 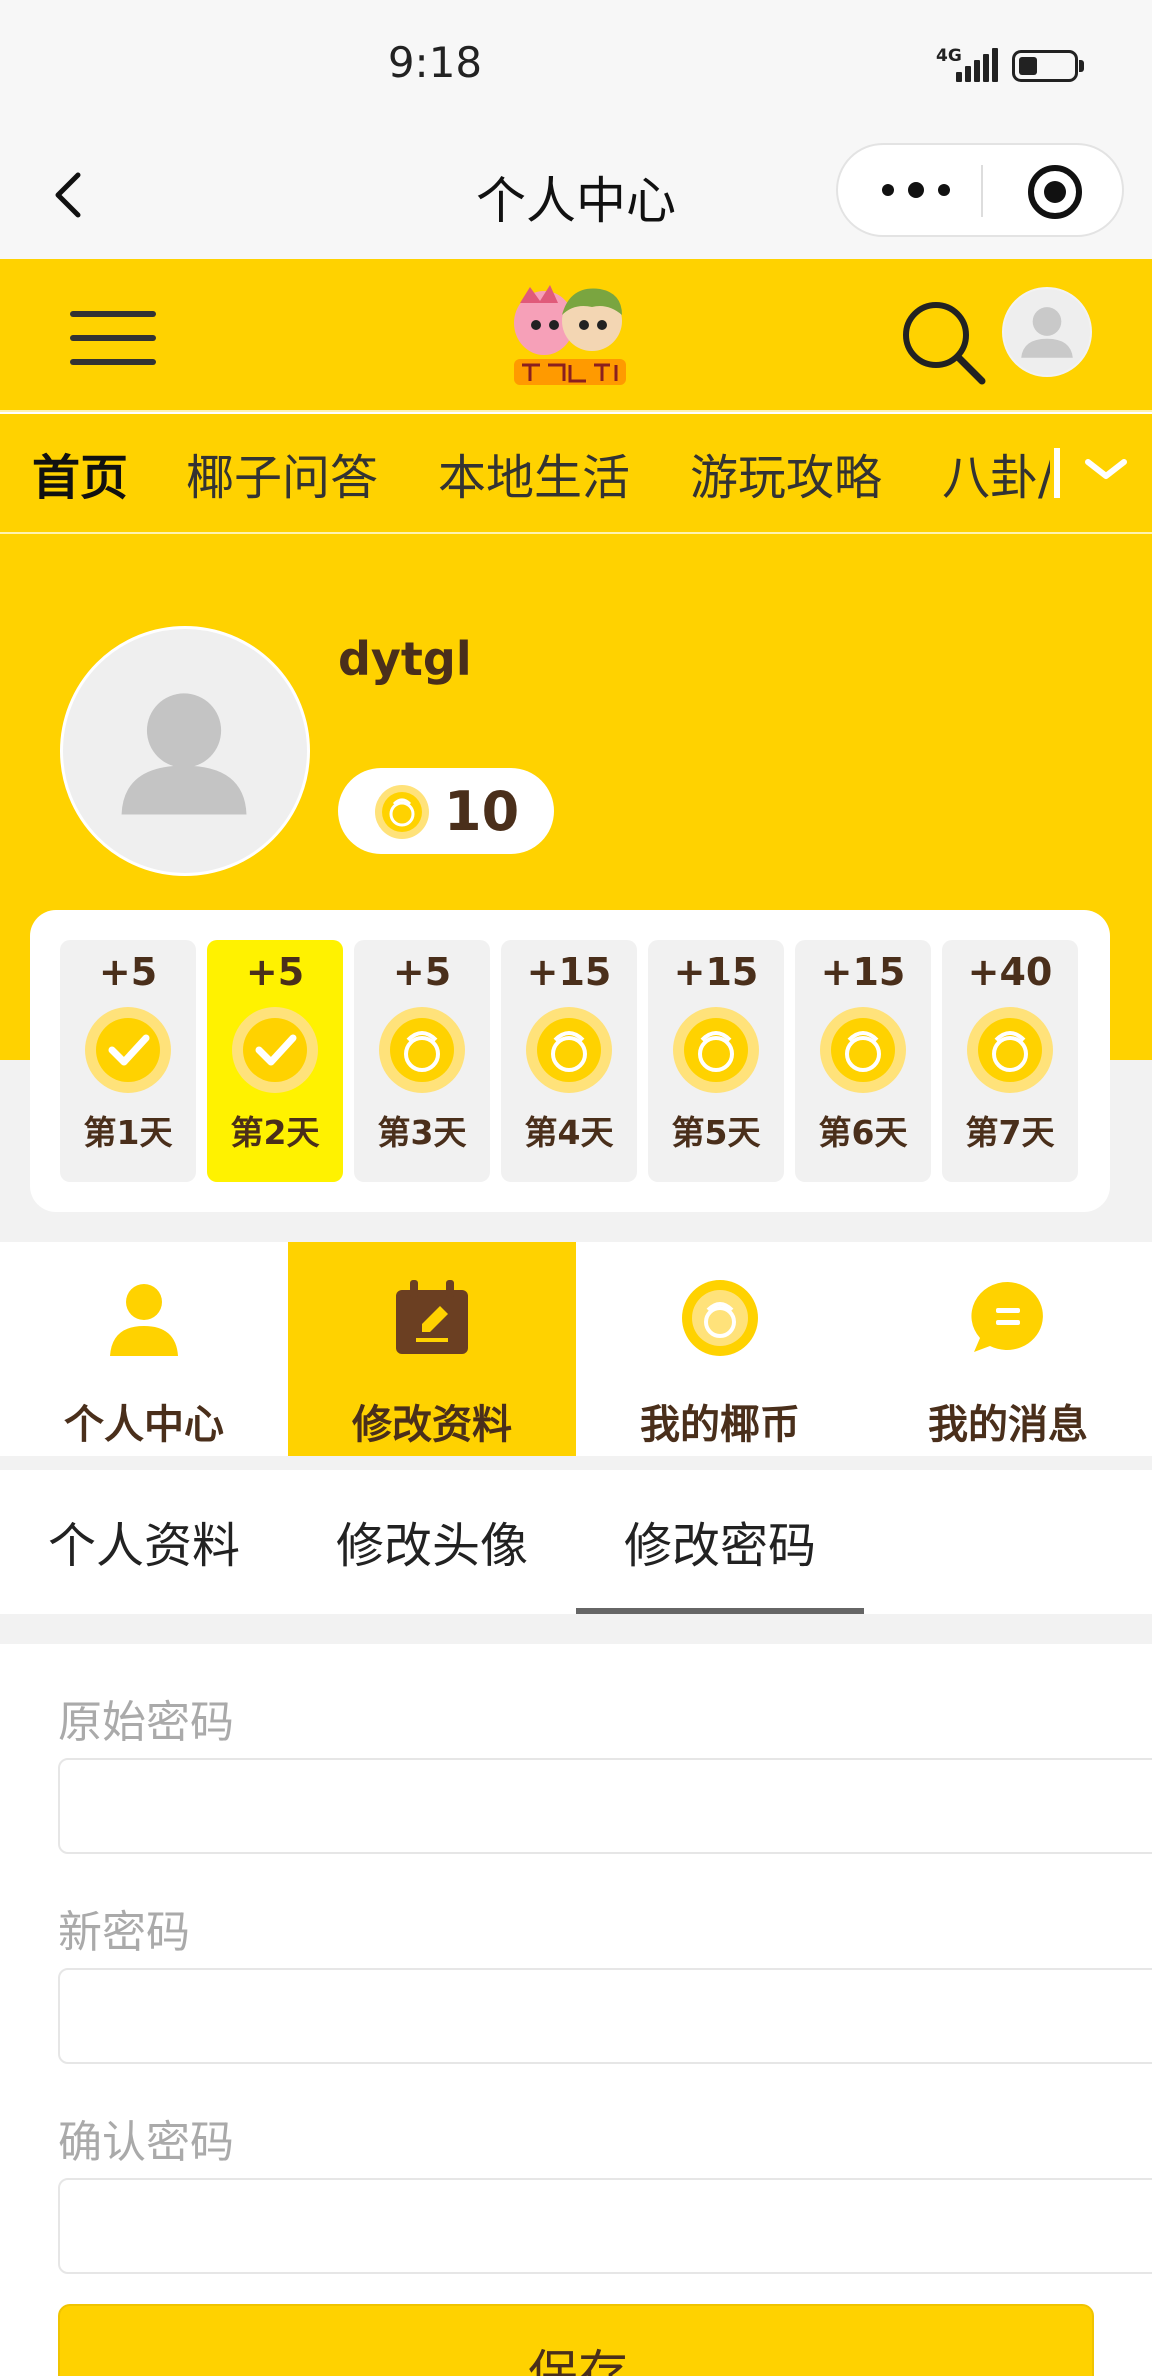 What do you see at coordinates (716, 1132) in the screenshot?
I see `day-label: 第5天` at bounding box center [716, 1132].